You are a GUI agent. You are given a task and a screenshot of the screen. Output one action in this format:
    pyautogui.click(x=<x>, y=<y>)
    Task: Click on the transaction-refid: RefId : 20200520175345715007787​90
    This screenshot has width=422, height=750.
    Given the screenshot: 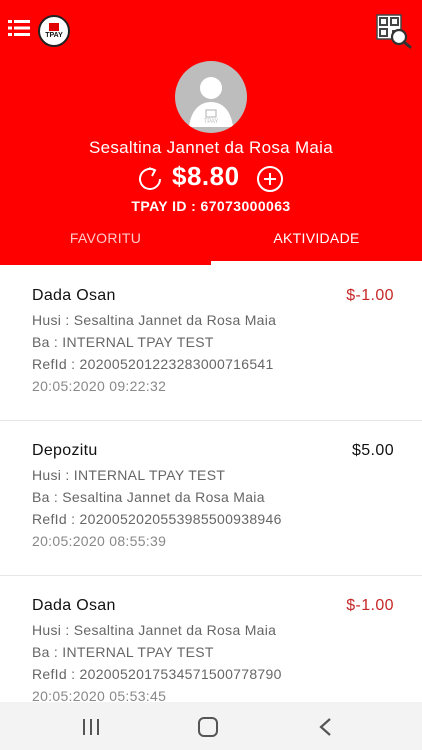 What is the action you would take?
    pyautogui.click(x=157, y=674)
    